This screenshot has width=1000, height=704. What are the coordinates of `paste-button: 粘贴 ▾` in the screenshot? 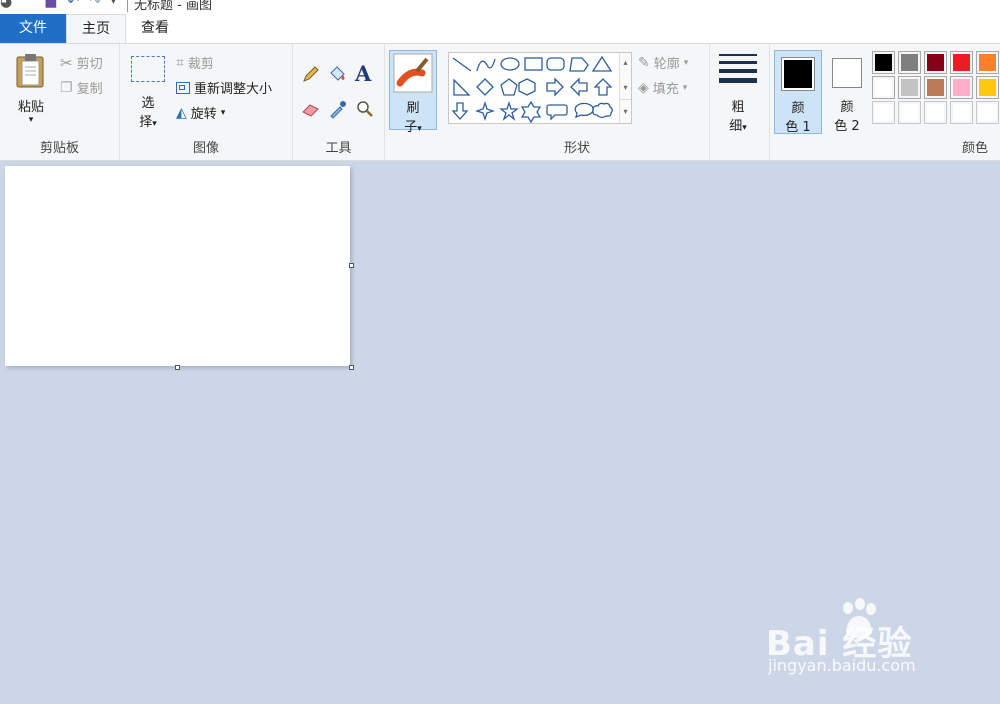 It's located at (31, 91).